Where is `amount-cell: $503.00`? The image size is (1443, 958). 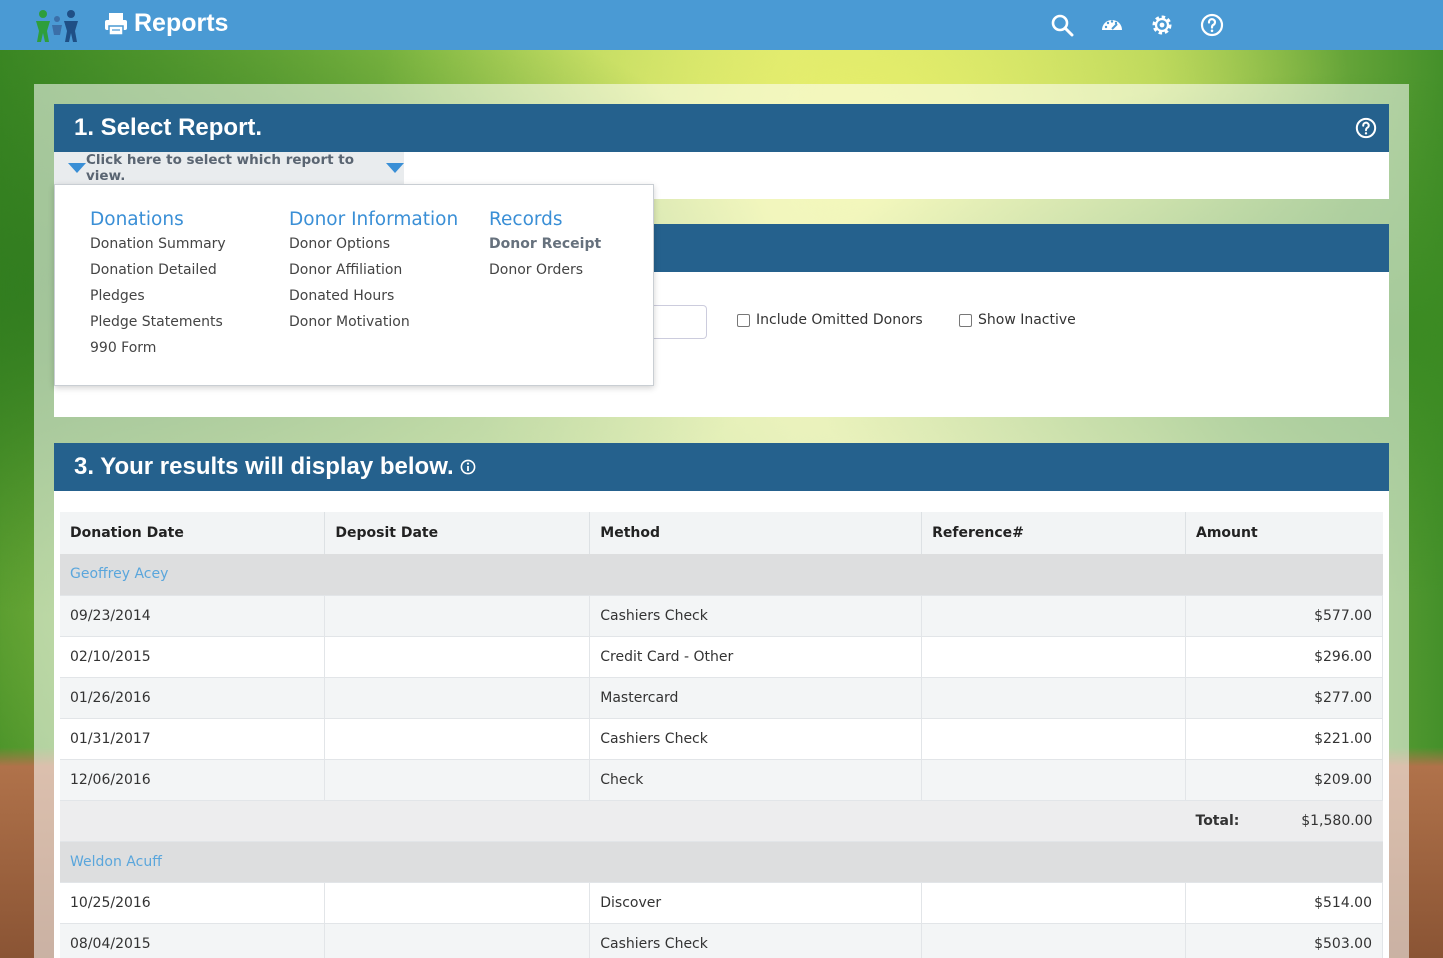
amount-cell: $503.00 is located at coordinates (1284, 940).